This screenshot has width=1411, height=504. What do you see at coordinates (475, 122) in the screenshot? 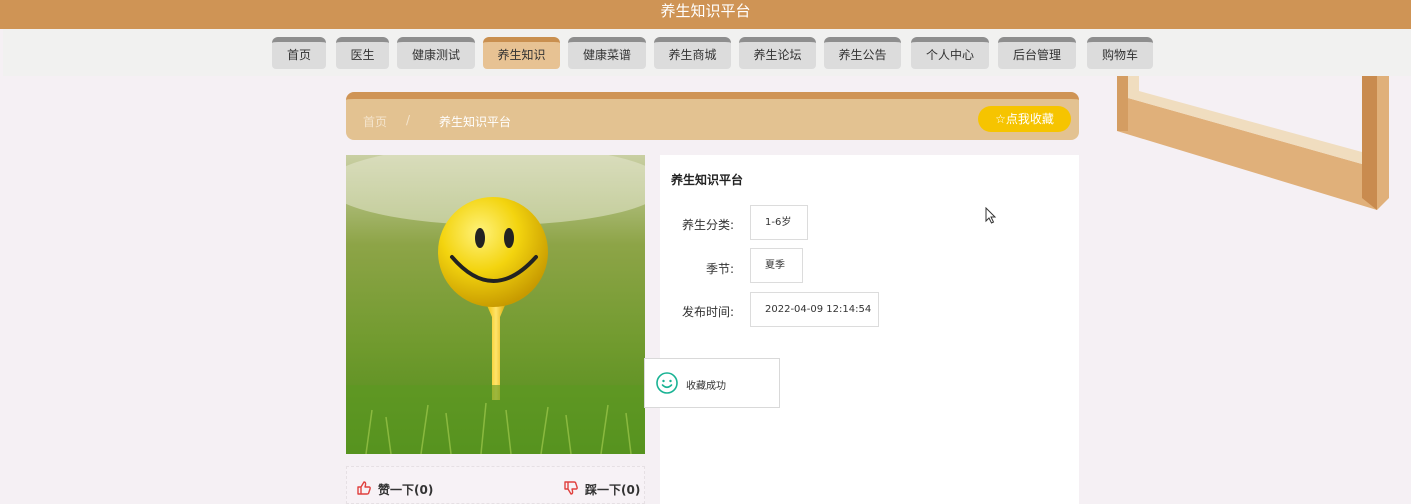
I see `breadcrumb-current: 养生知识平台` at bounding box center [475, 122].